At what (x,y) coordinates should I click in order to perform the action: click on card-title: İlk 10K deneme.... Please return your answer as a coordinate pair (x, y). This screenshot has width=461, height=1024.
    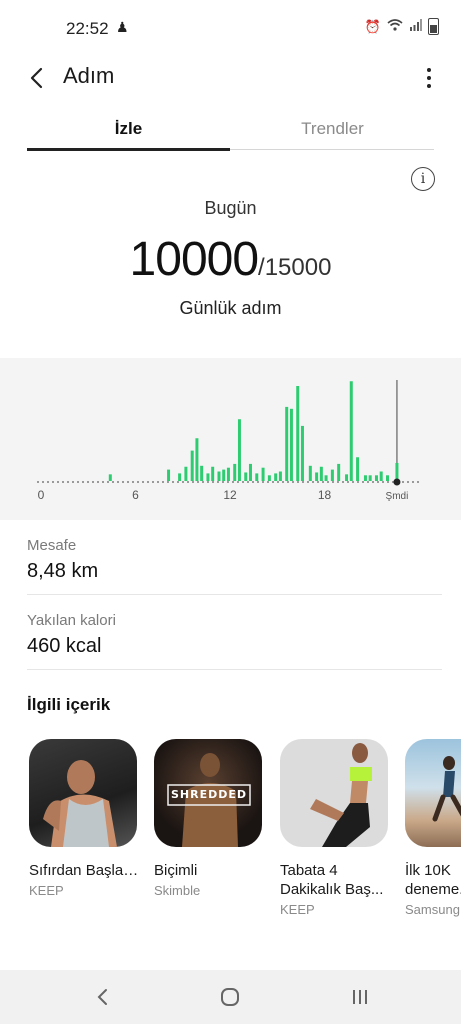
    Looking at the image, I should click on (433, 880).